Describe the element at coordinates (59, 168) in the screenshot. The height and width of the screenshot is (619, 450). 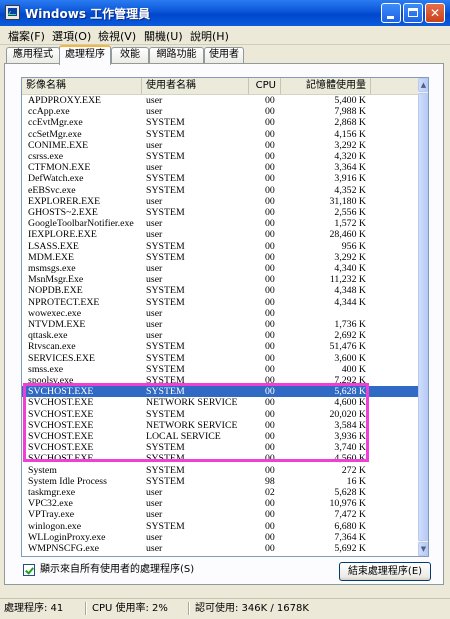
I see `process-name-cell: CTFMON.EXE` at that location.